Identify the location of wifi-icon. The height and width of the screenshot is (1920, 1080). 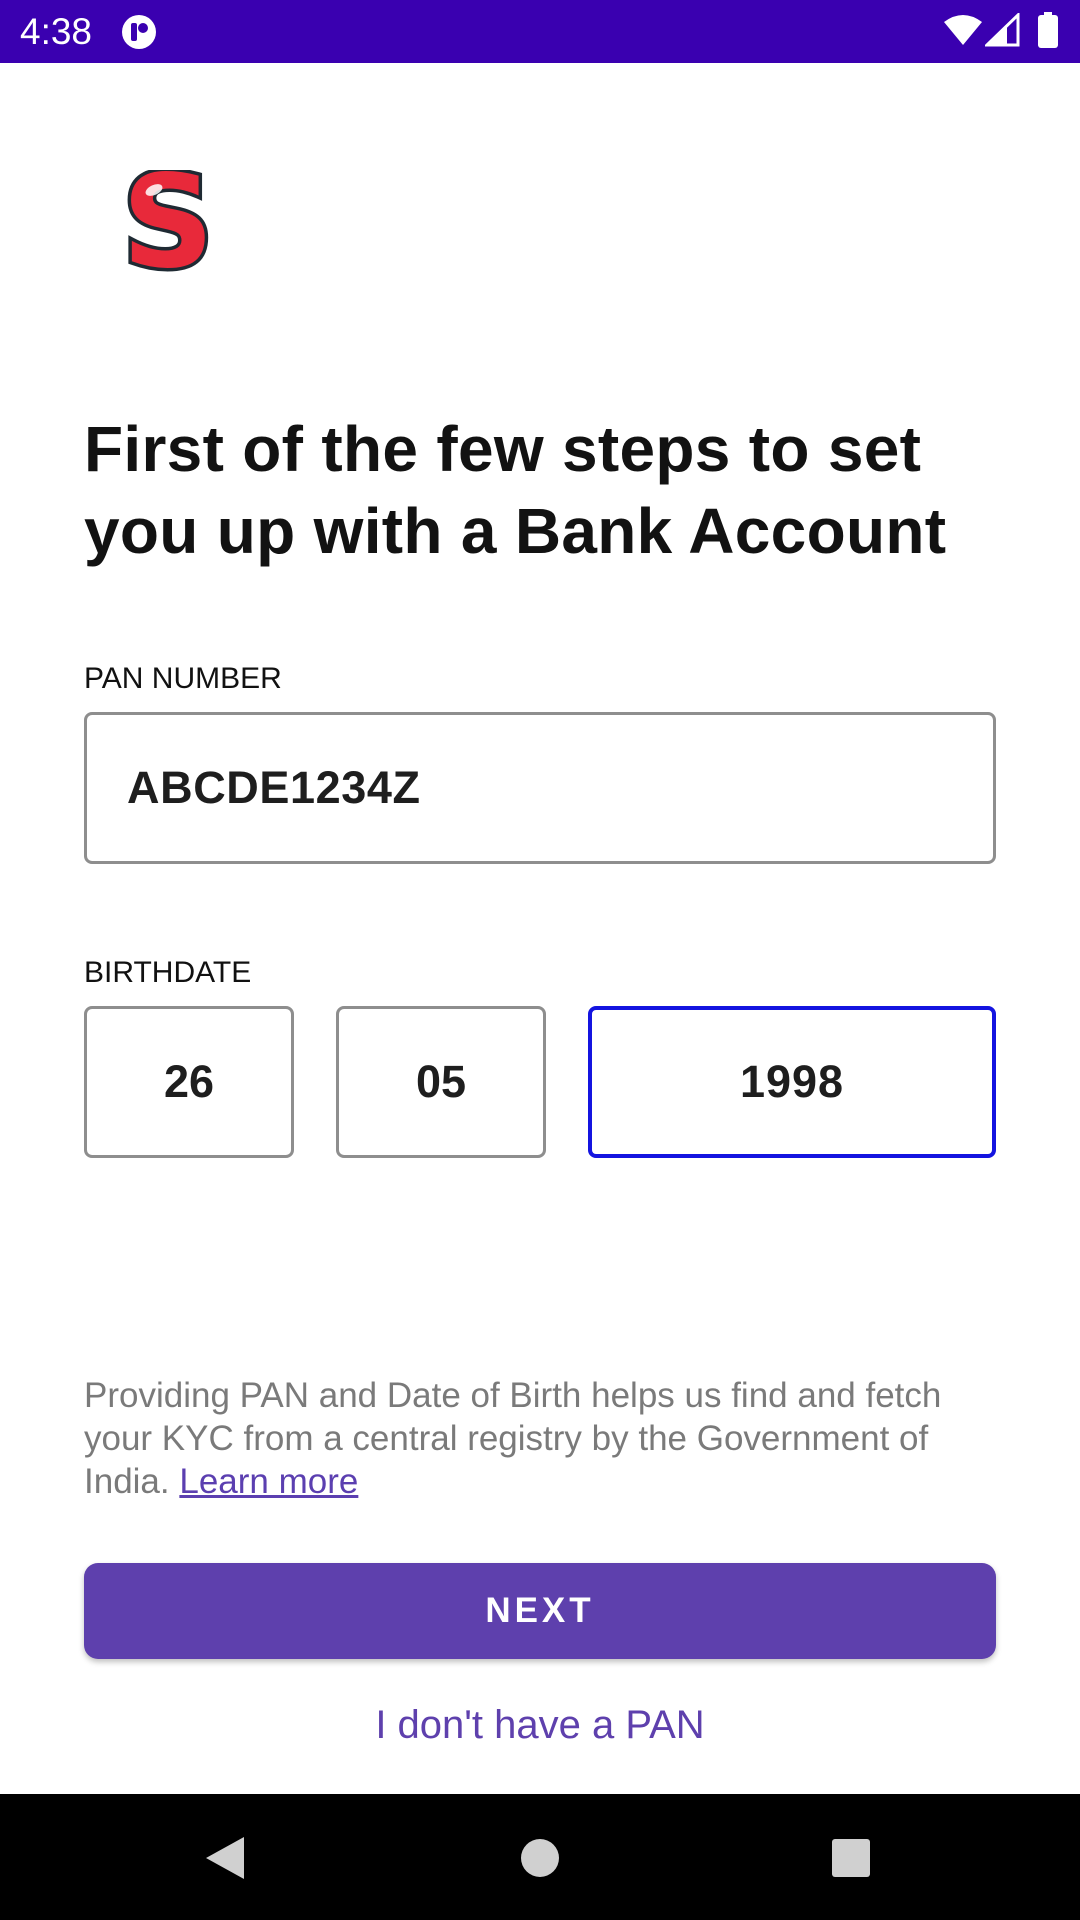
(963, 30).